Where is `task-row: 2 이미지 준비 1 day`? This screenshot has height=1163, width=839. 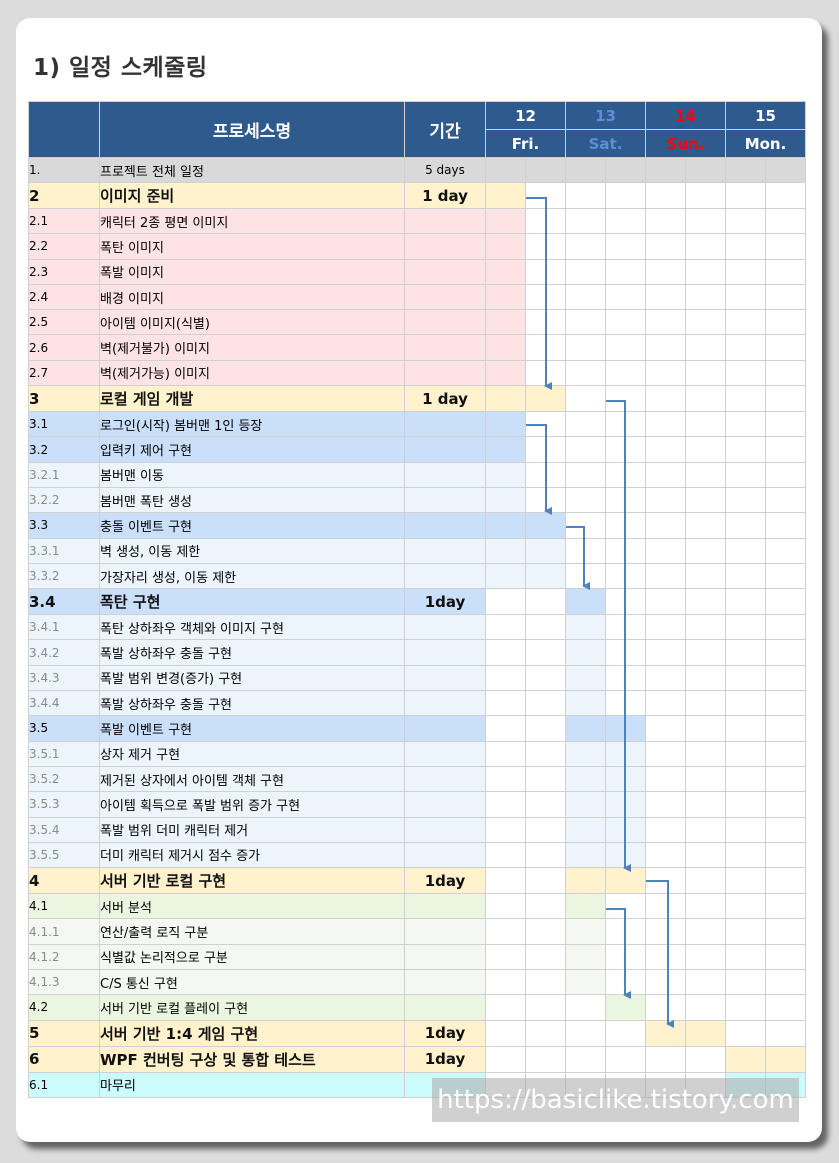 task-row: 2 이미지 준비 1 day is located at coordinates (417, 195).